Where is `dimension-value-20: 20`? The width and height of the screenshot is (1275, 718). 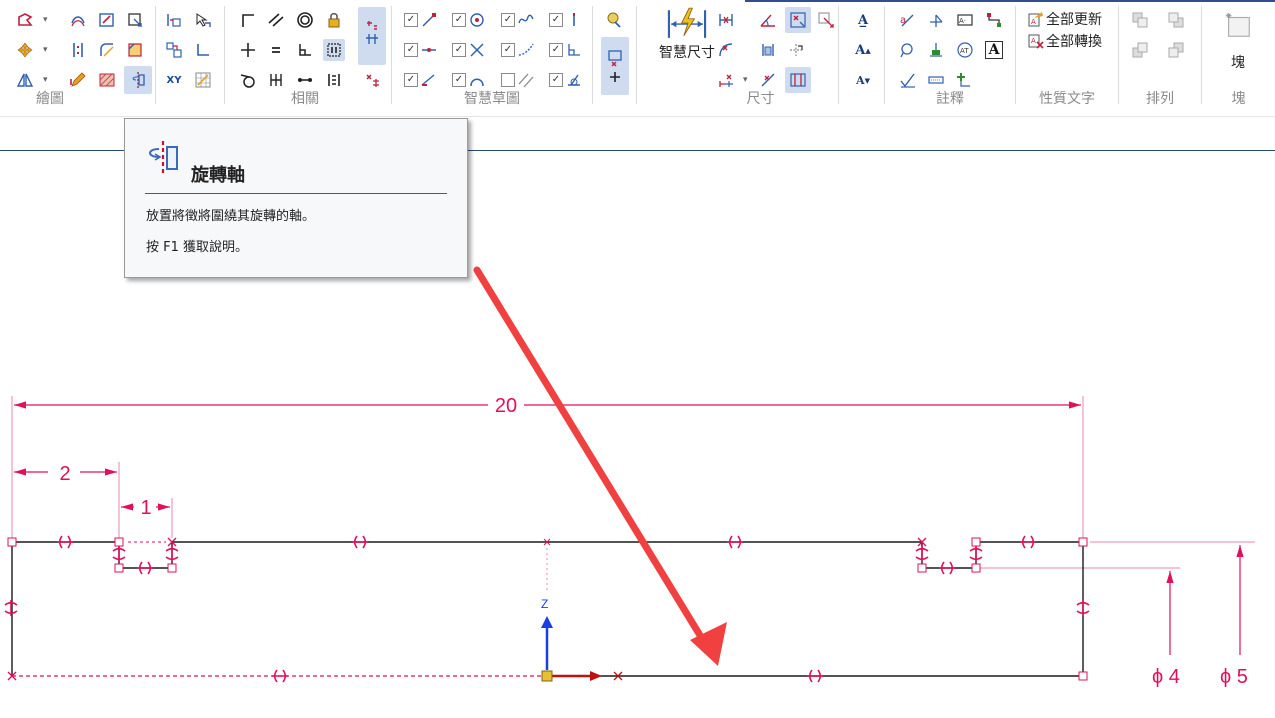
dimension-value-20: 20 is located at coordinates (506, 406).